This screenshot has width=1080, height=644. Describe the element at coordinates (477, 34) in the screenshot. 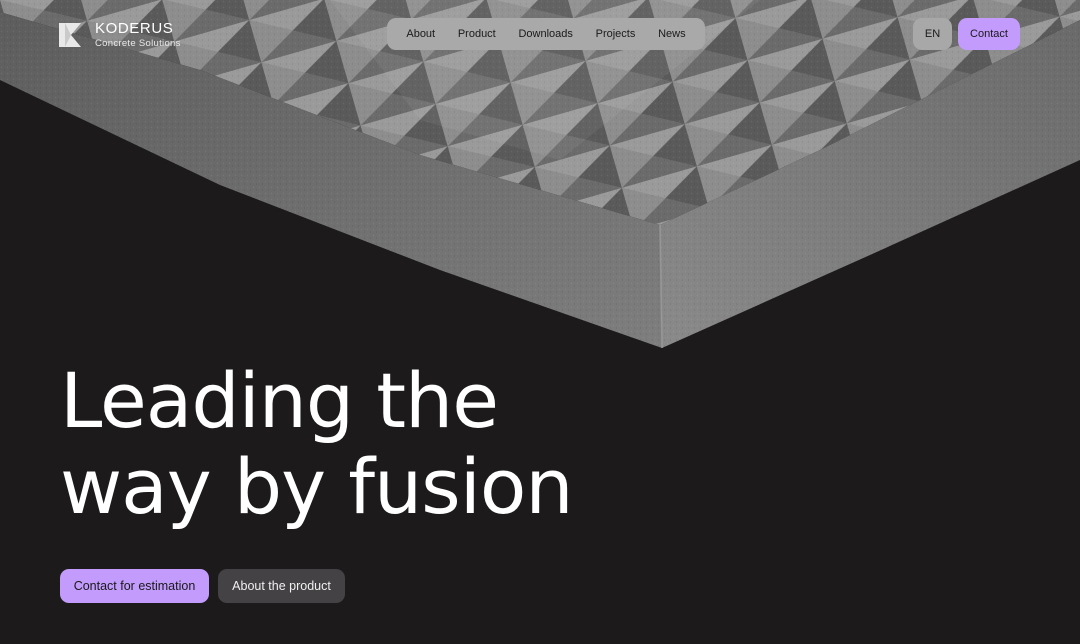

I see `nav-item-product: Product` at that location.